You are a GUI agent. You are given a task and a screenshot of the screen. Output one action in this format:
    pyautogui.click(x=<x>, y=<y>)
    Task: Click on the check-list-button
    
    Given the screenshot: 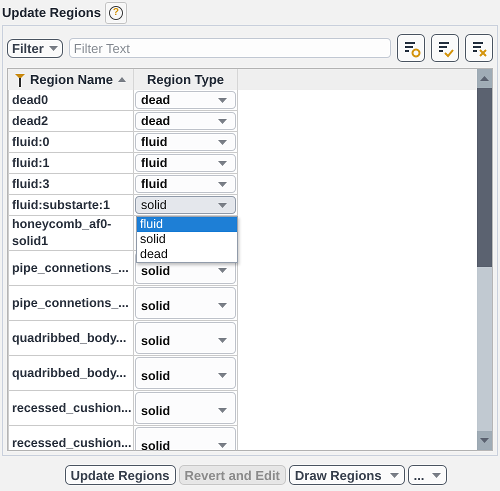 What is the action you would take?
    pyautogui.click(x=445, y=48)
    